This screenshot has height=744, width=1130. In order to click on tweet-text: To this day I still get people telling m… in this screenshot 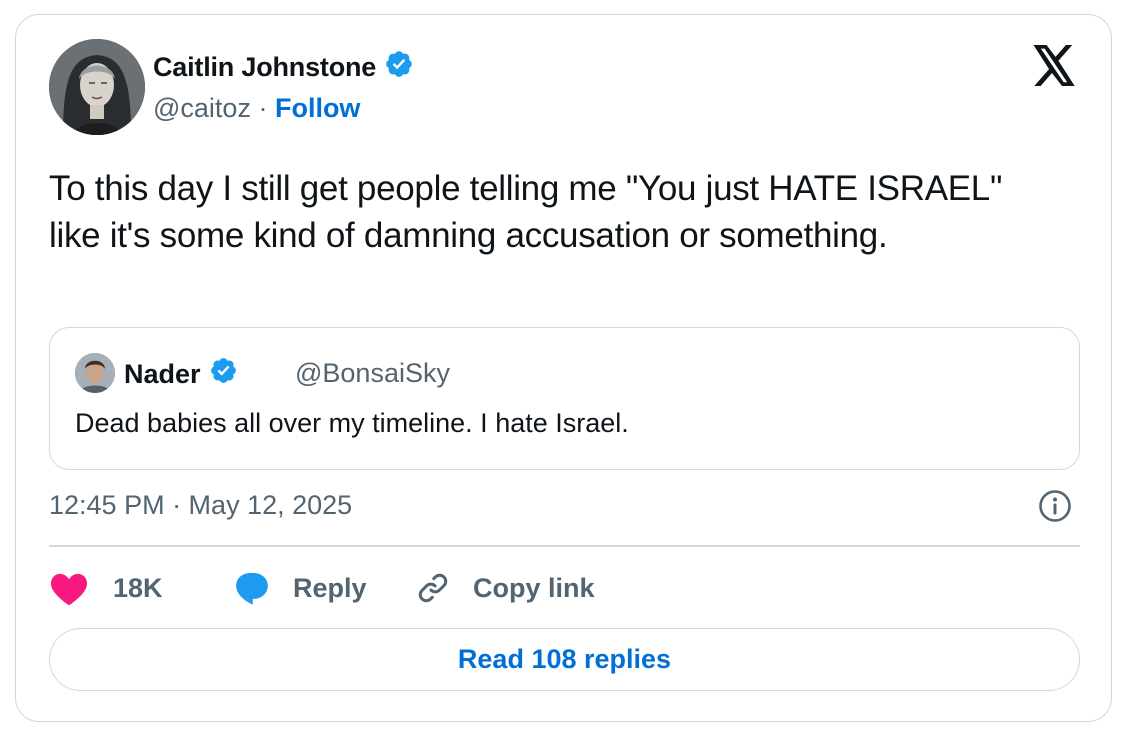, I will do `click(526, 212)`.